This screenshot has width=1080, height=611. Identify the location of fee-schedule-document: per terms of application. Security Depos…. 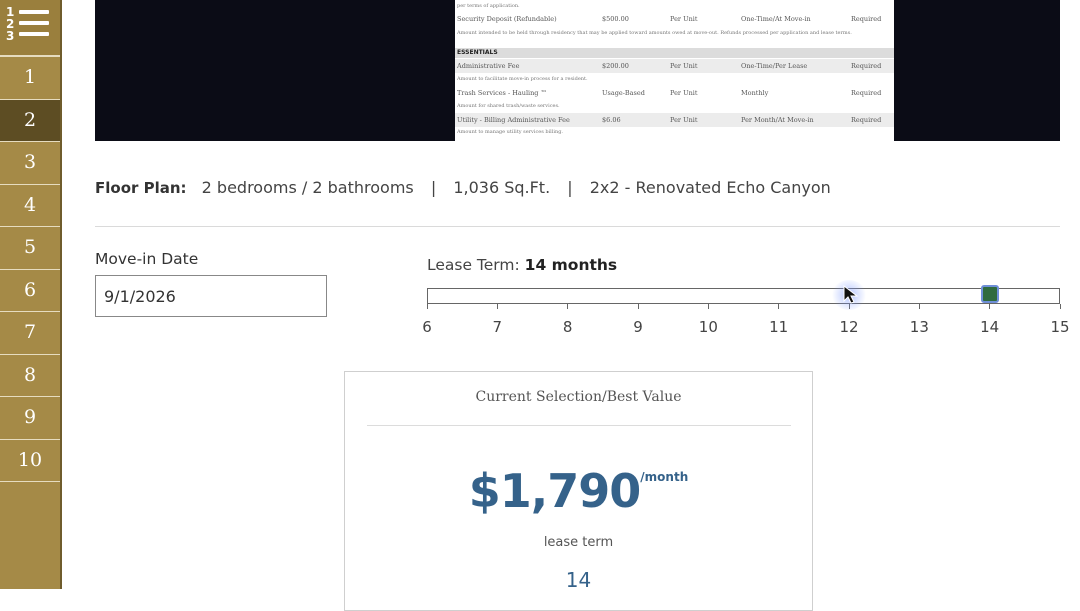
(674, 70).